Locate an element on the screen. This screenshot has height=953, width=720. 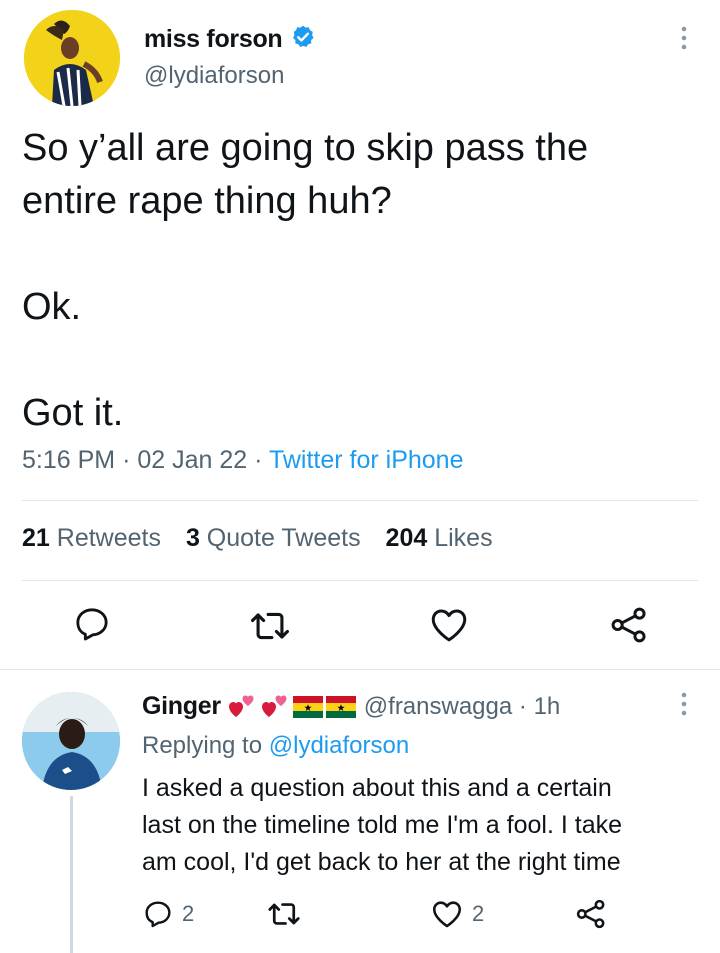
likes-stat: 204 Likes is located at coordinates (439, 538).